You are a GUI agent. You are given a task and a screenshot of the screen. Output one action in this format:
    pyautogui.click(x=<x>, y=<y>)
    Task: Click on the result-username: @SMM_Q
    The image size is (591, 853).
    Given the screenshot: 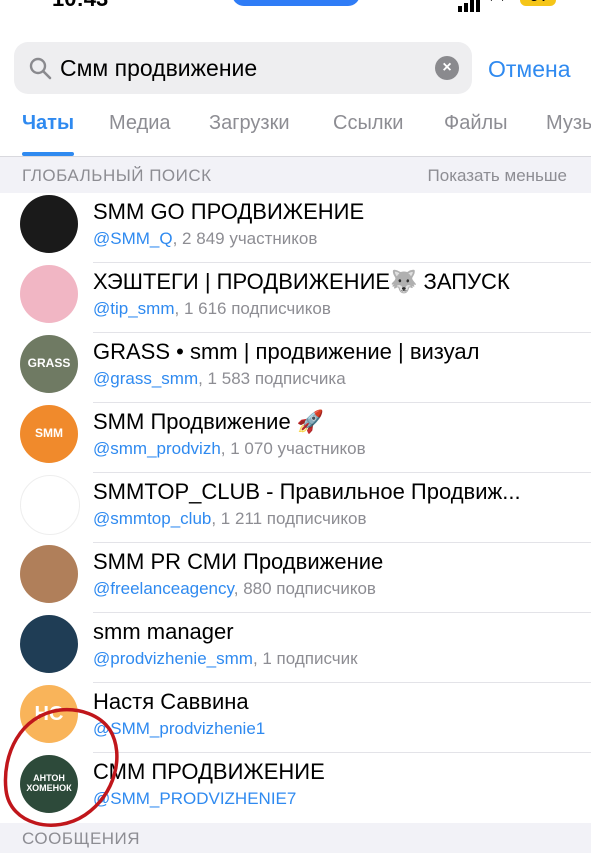 What is the action you would take?
    pyautogui.click(x=133, y=238)
    